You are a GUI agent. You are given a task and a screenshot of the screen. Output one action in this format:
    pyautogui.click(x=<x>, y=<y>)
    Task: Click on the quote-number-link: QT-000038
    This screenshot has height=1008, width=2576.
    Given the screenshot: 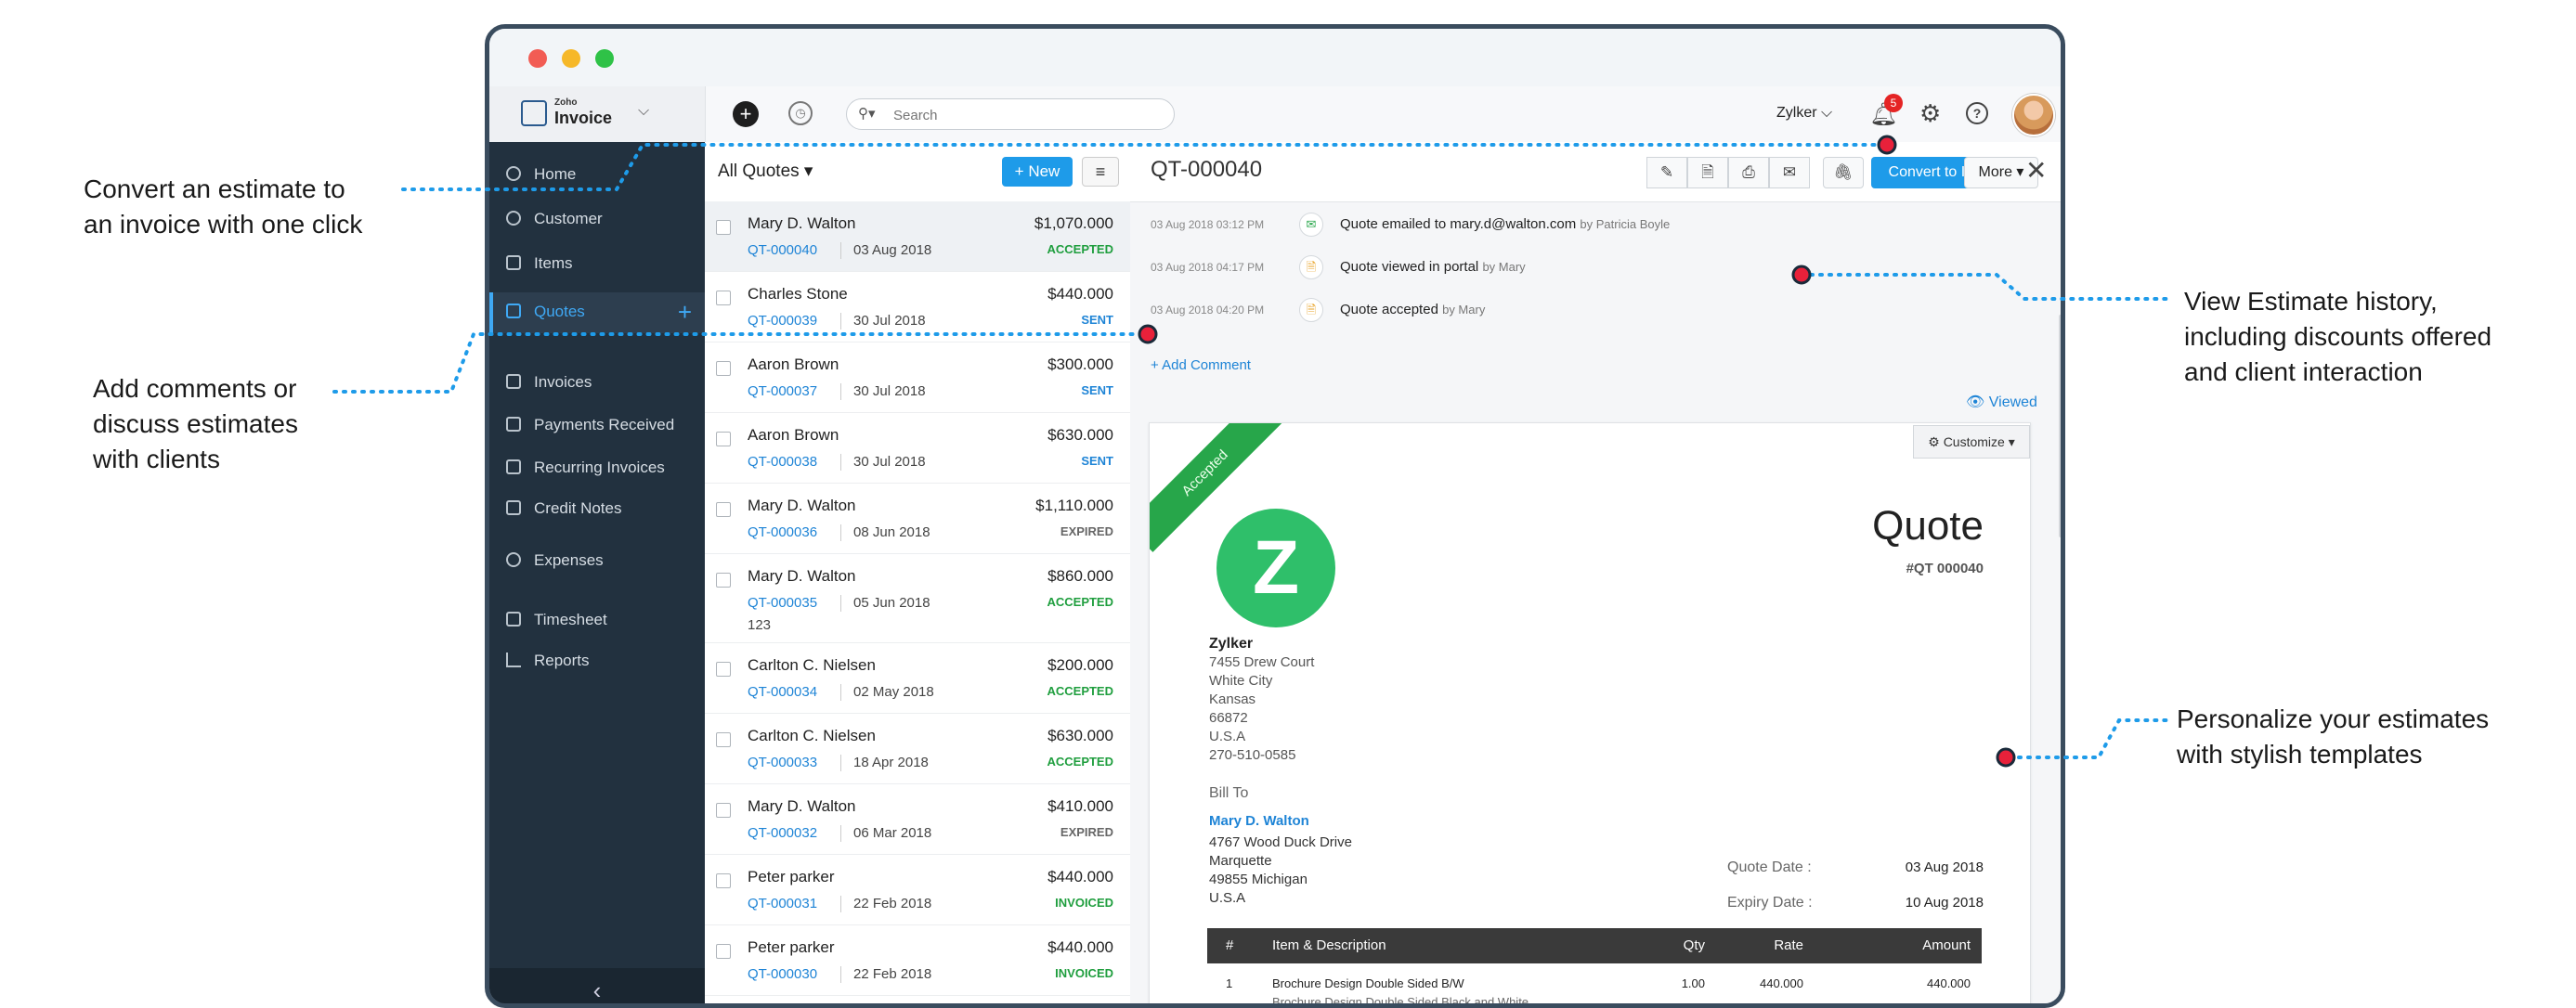 What is the action you would take?
    pyautogui.click(x=782, y=462)
    